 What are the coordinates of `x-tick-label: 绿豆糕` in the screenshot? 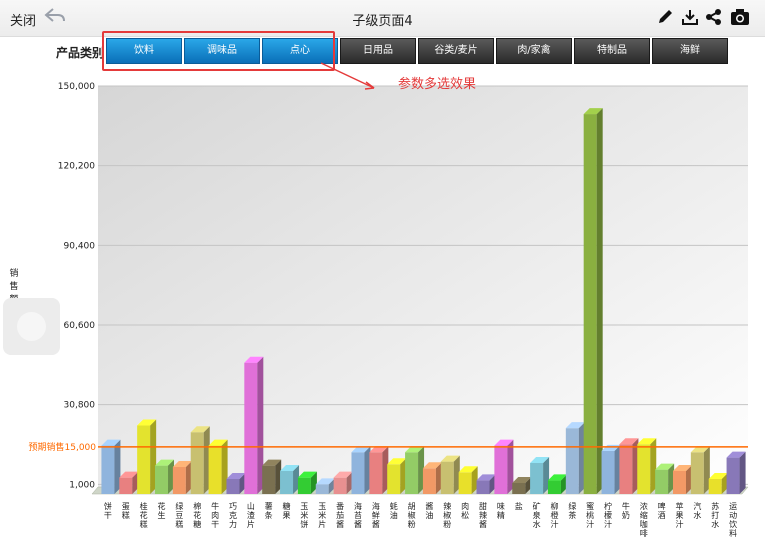 It's located at (179, 515).